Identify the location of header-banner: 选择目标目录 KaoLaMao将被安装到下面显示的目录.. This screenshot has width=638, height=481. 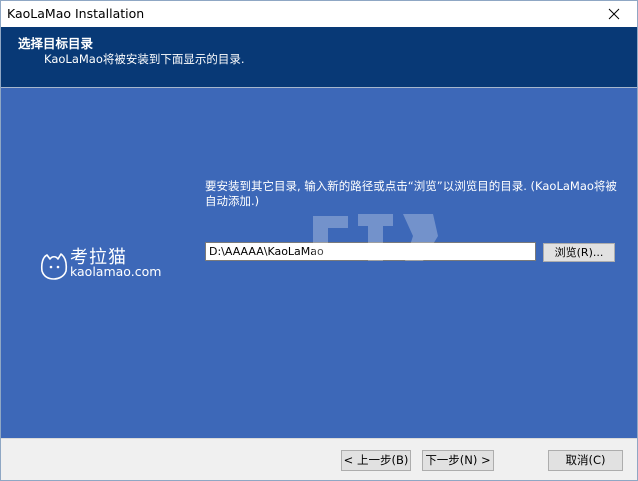
(319, 57).